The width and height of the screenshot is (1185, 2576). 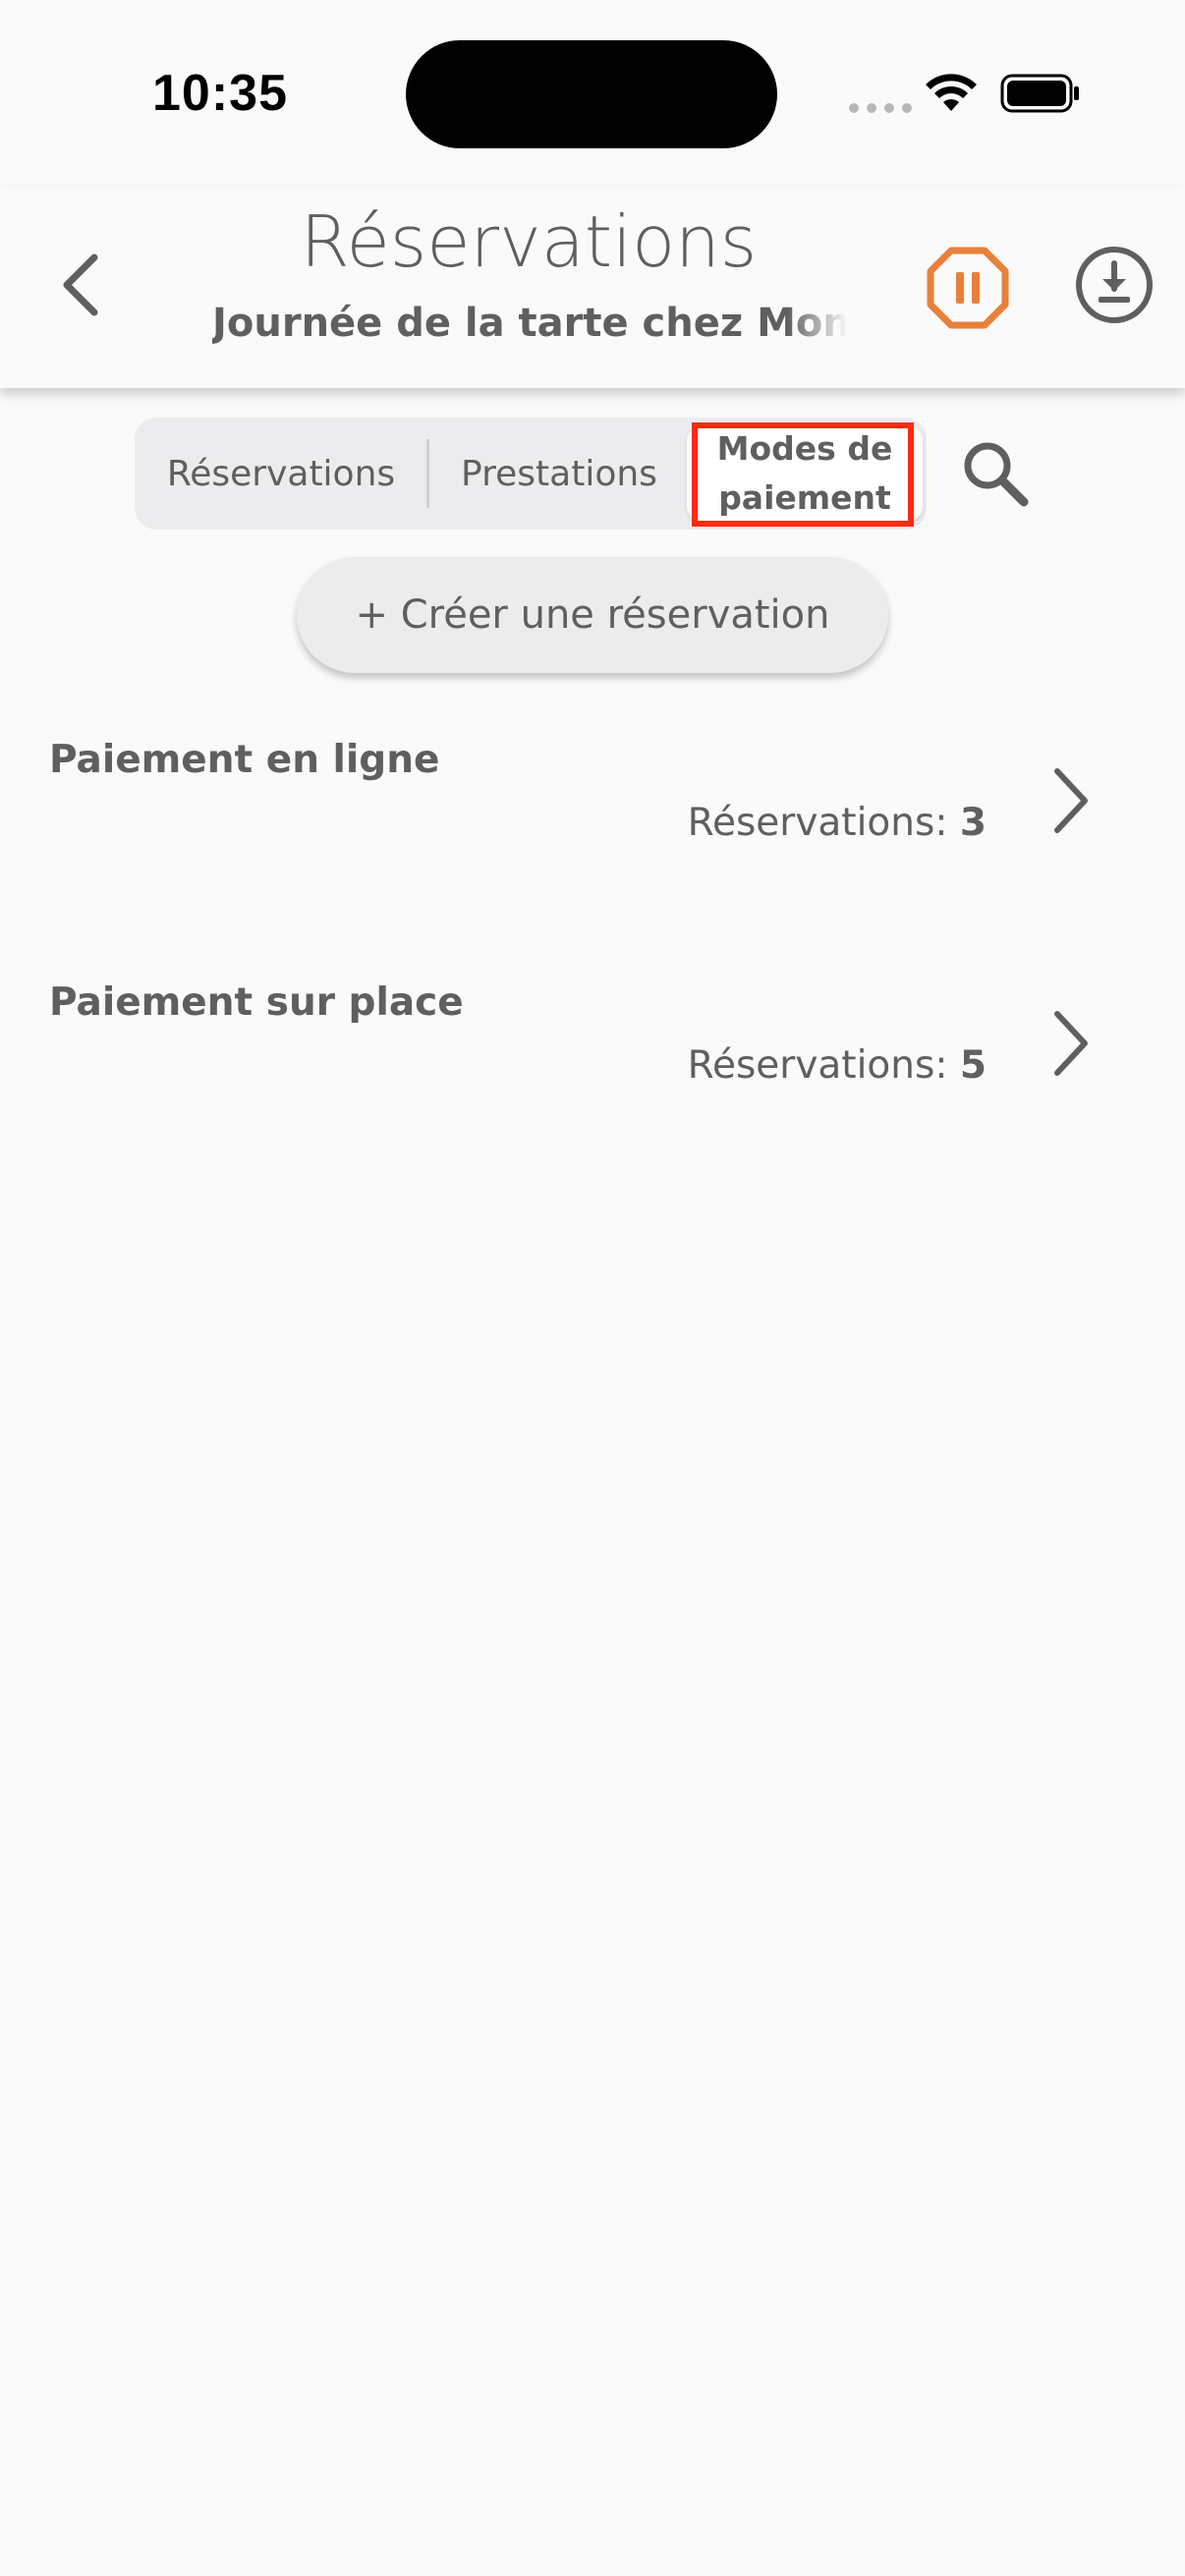 What do you see at coordinates (592, 615) in the screenshot?
I see `create-reservation-button: + Créer une réservation` at bounding box center [592, 615].